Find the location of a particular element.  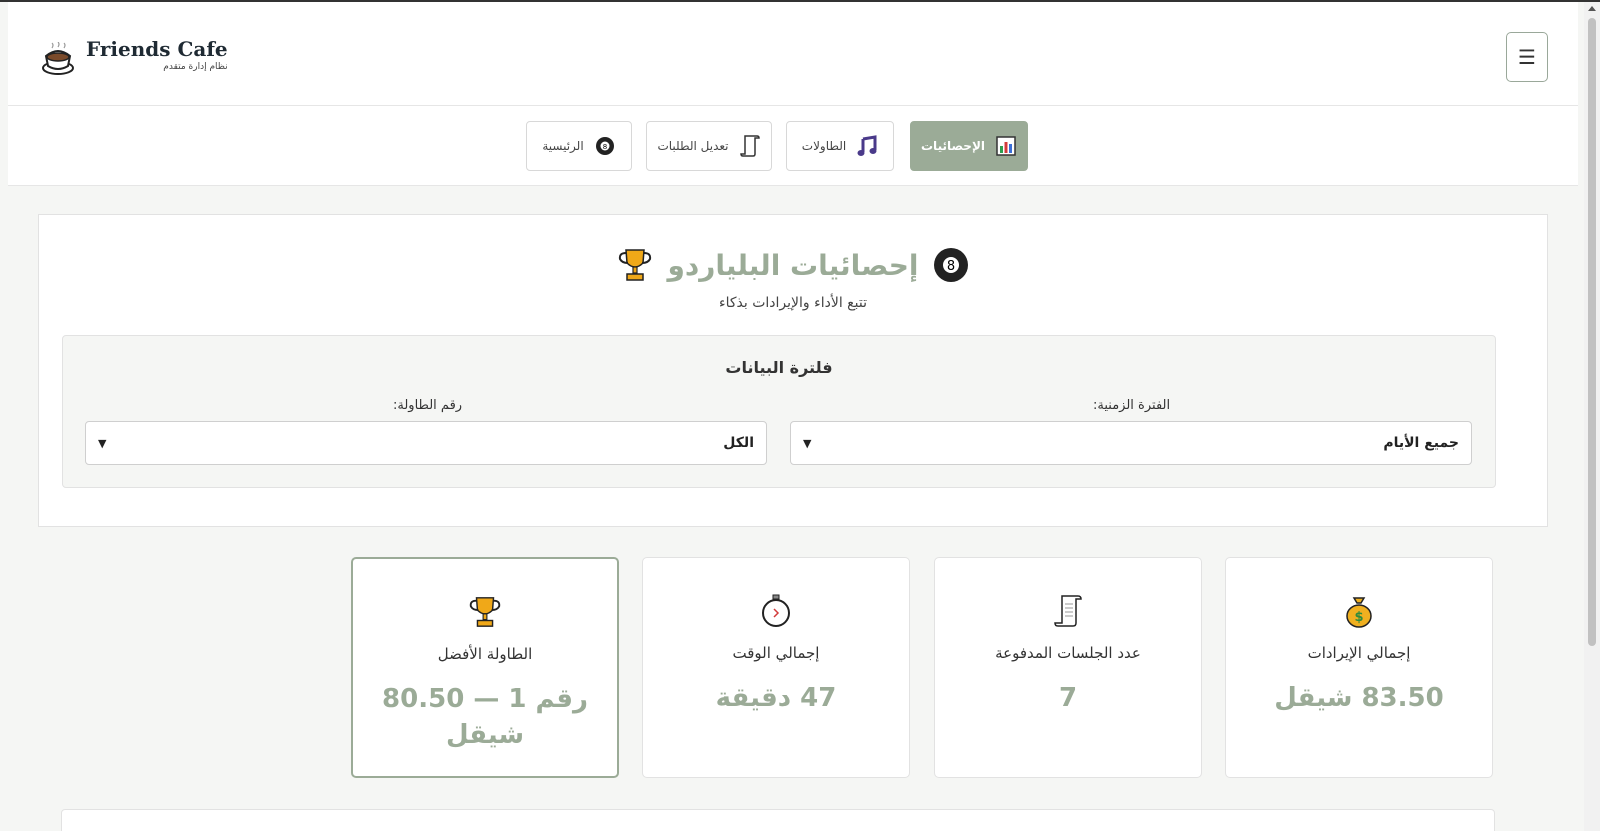

card-paid-sessions: عدد الجلسات المدفوعة 7 is located at coordinates (1068, 667).